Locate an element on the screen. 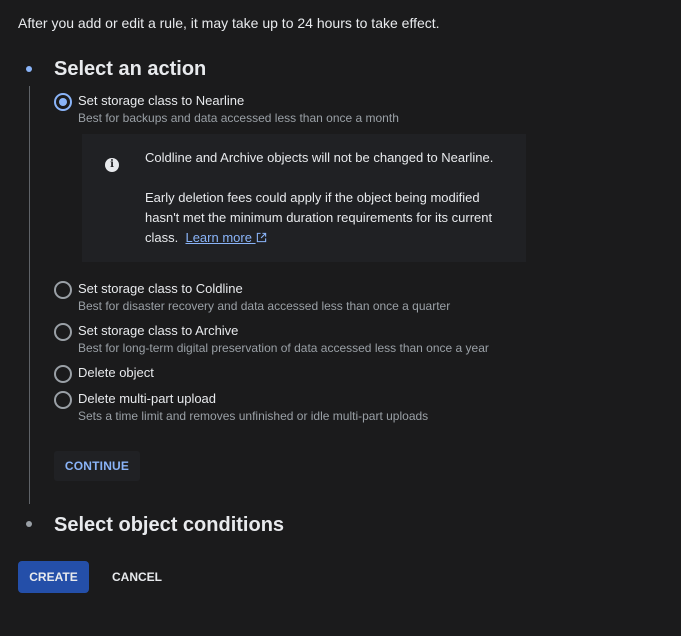 The image size is (681, 636). option-label: Set storage class to Nearline is located at coordinates (161, 100).